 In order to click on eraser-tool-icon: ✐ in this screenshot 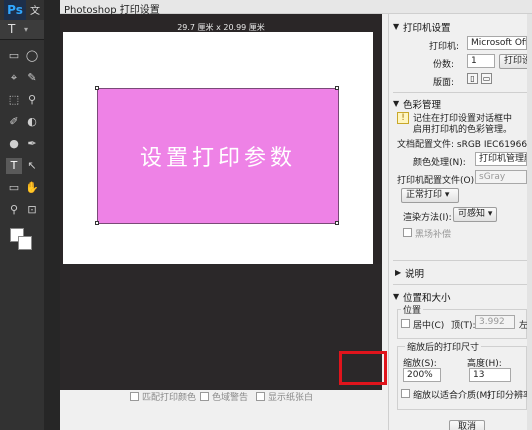, I will do `click(14, 122)`.